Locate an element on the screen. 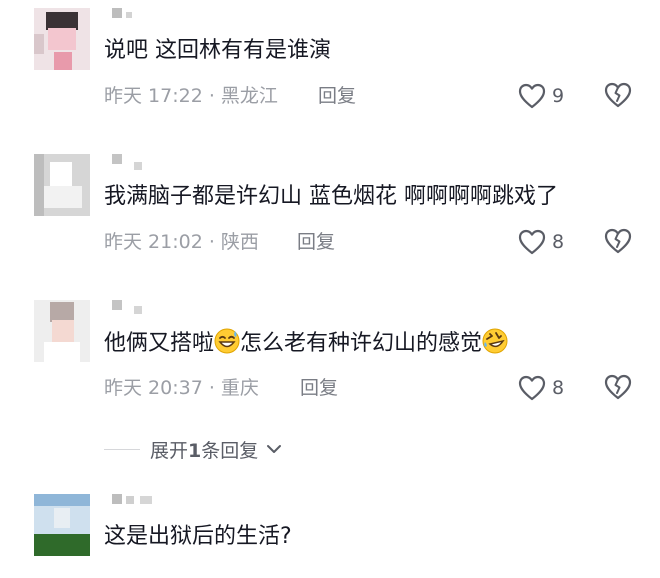 This screenshot has height=578, width=660. comment-text: 这是出狱后的生活? is located at coordinates (198, 536).